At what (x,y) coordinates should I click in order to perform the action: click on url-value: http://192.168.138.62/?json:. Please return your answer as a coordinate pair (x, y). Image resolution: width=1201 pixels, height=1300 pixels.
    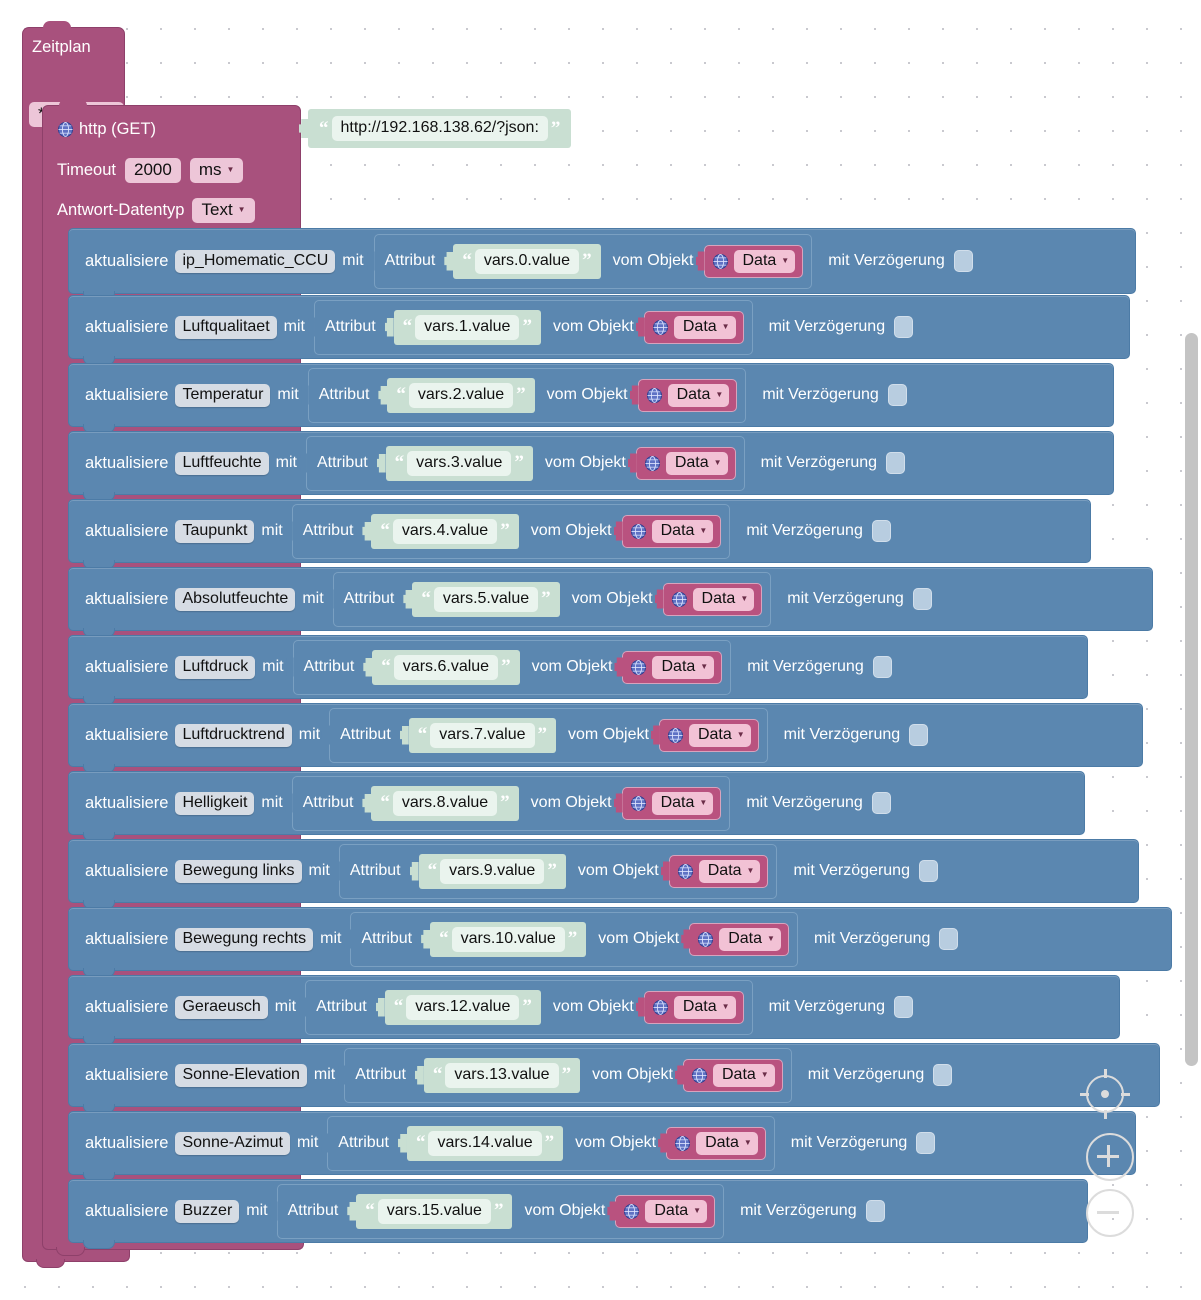
    Looking at the image, I should click on (439, 128).